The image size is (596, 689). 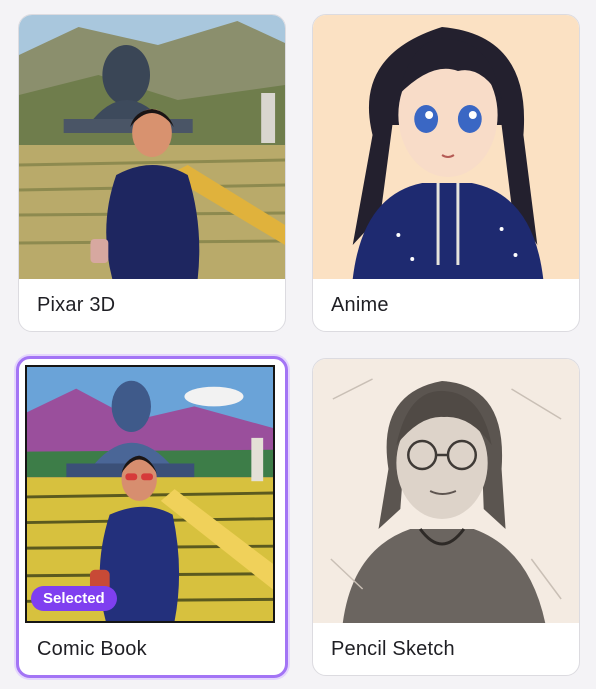 What do you see at coordinates (92, 649) in the screenshot?
I see `style-label: Comic Book` at bounding box center [92, 649].